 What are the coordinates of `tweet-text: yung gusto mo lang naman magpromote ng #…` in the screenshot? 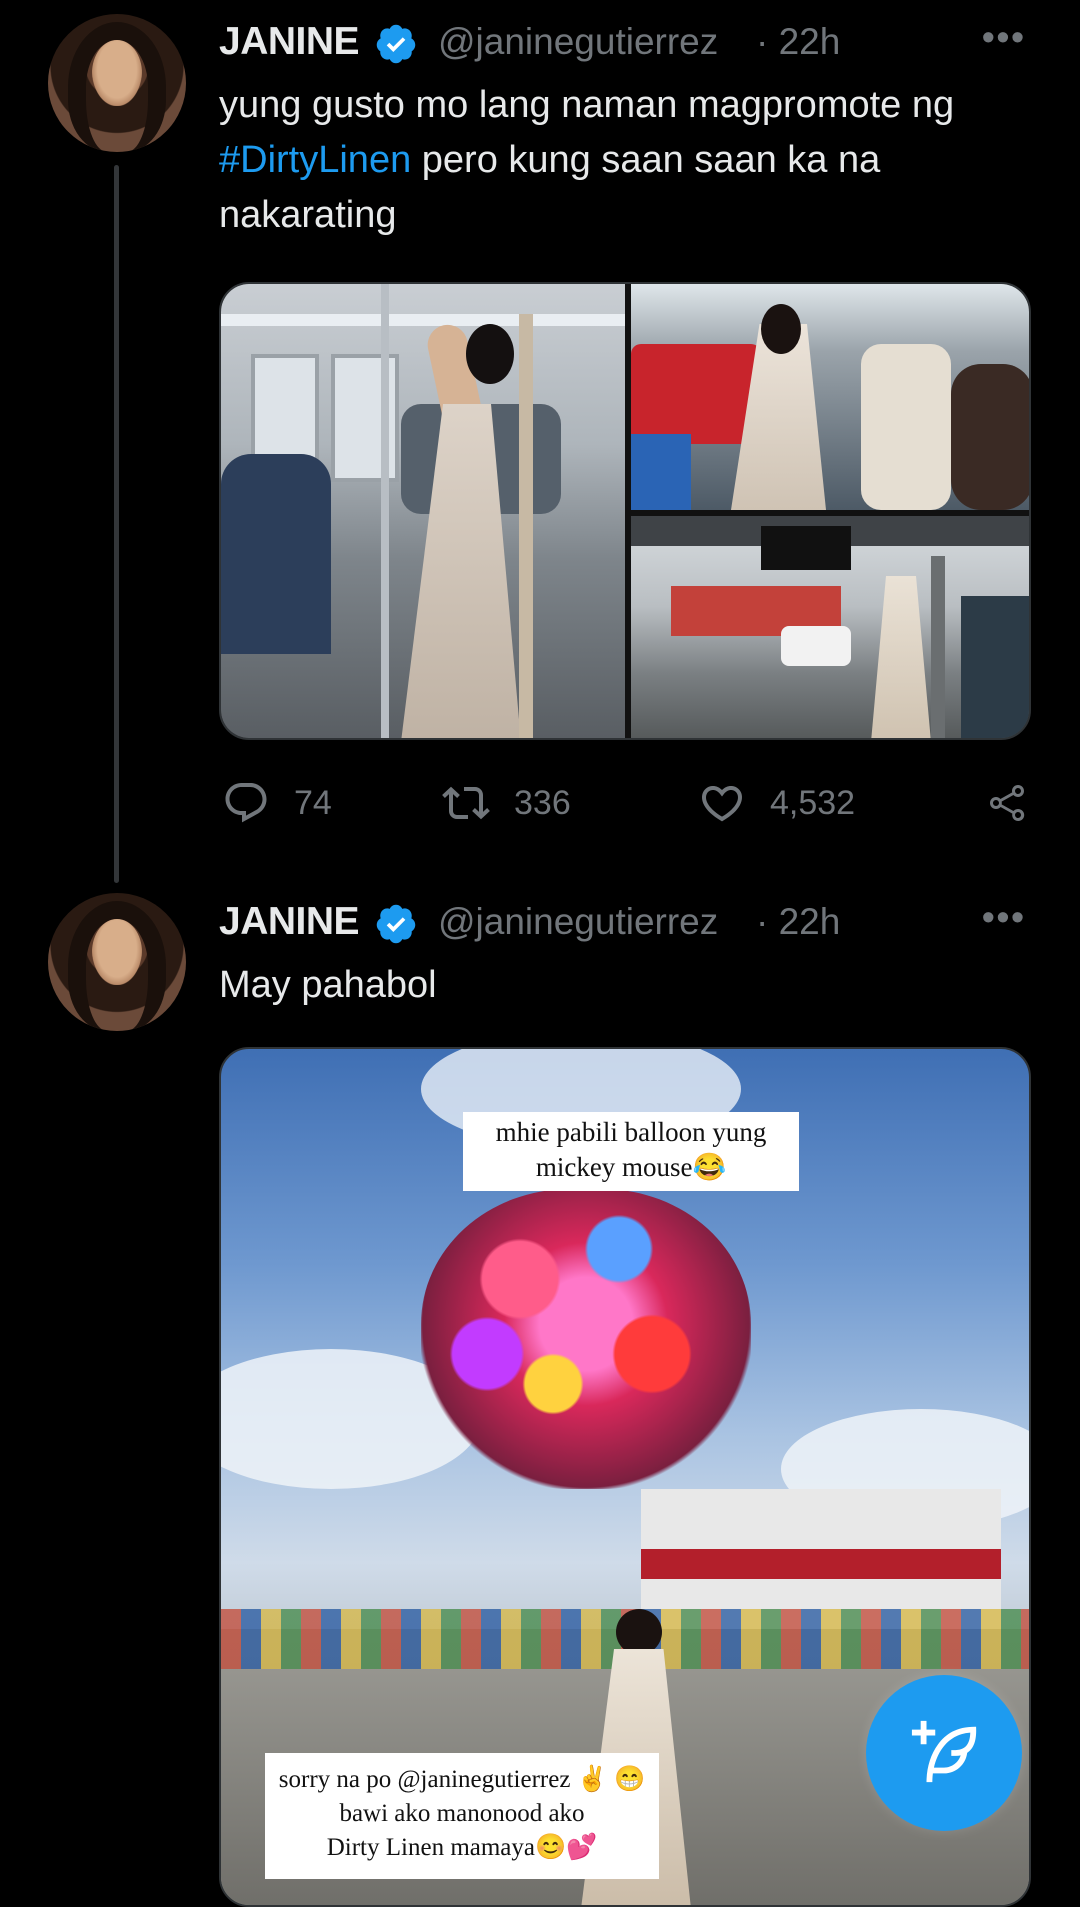 It's located at (587, 160).